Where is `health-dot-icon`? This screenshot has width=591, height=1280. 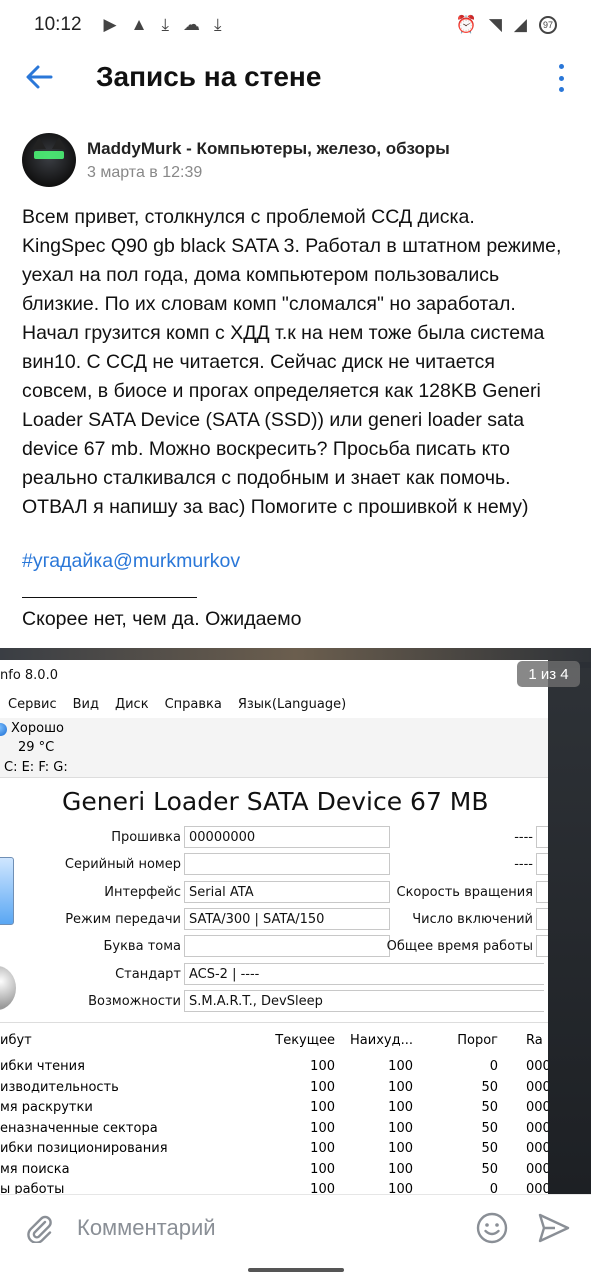
health-dot-icon is located at coordinates (3, 729).